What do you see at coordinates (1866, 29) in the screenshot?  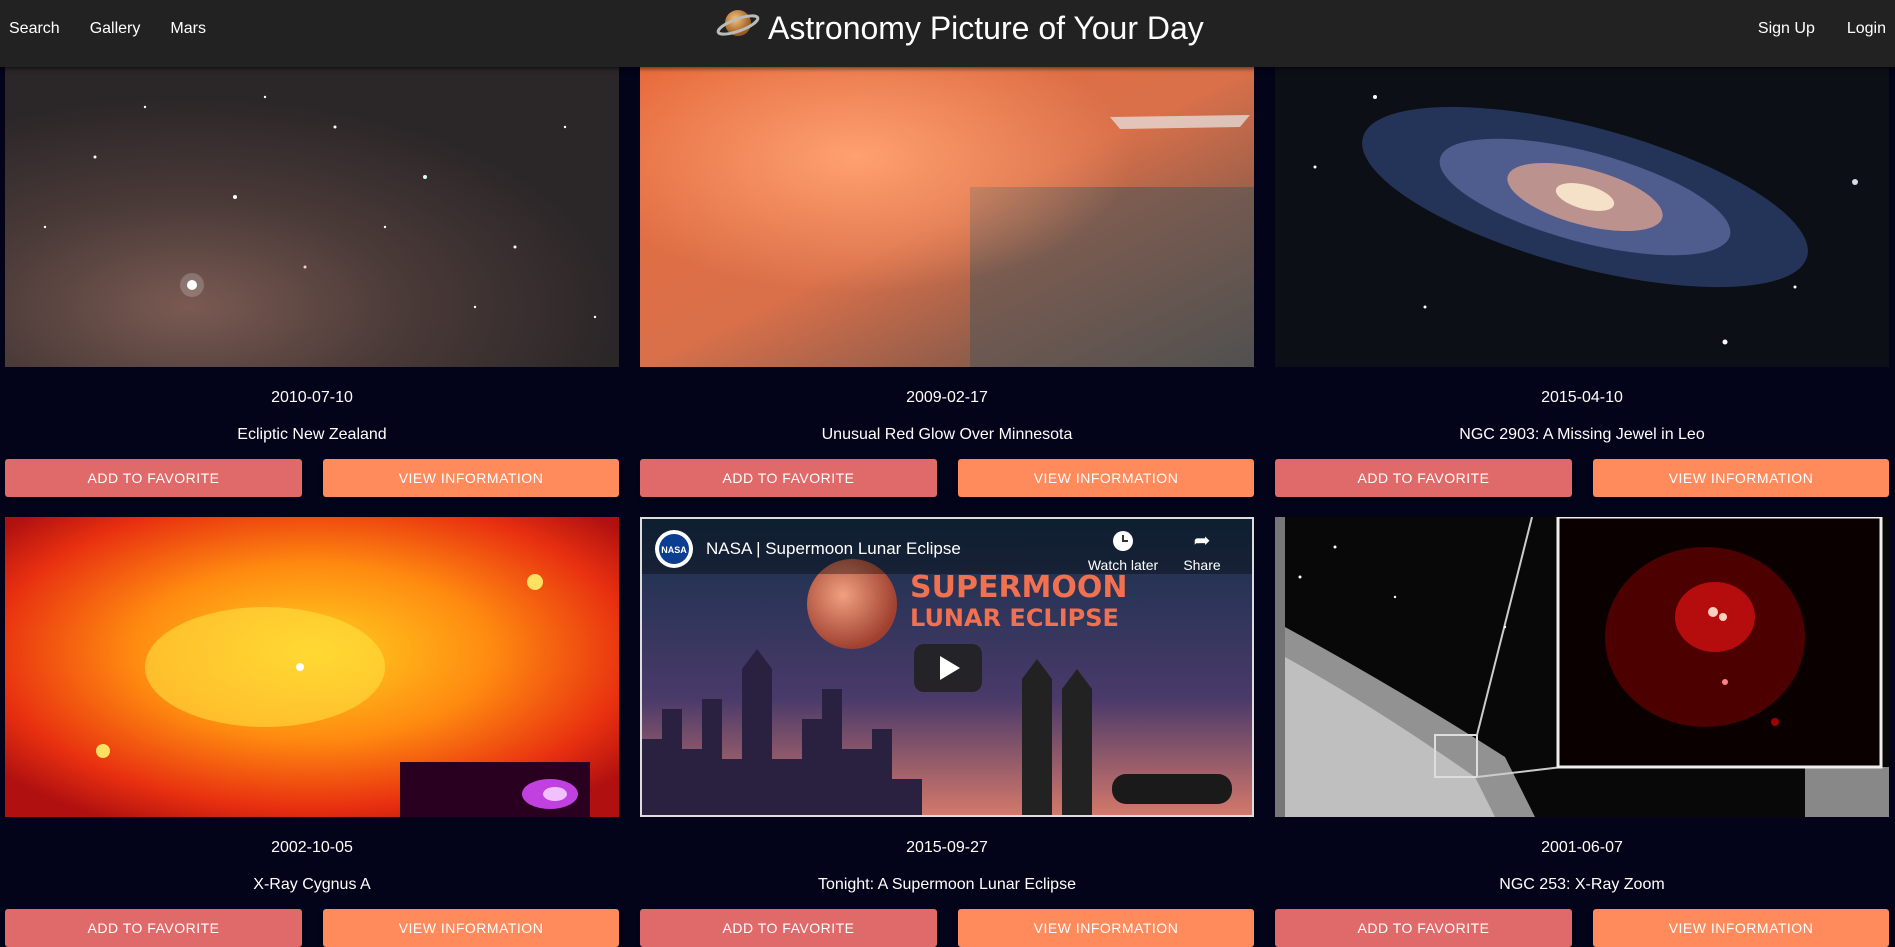 I see `nav-login-link: Login` at bounding box center [1866, 29].